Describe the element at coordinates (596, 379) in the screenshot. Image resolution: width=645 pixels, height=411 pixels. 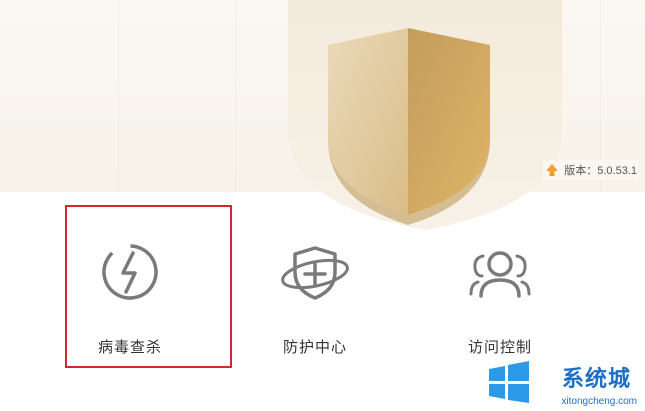
I see `watermark-title: 系统城` at that location.